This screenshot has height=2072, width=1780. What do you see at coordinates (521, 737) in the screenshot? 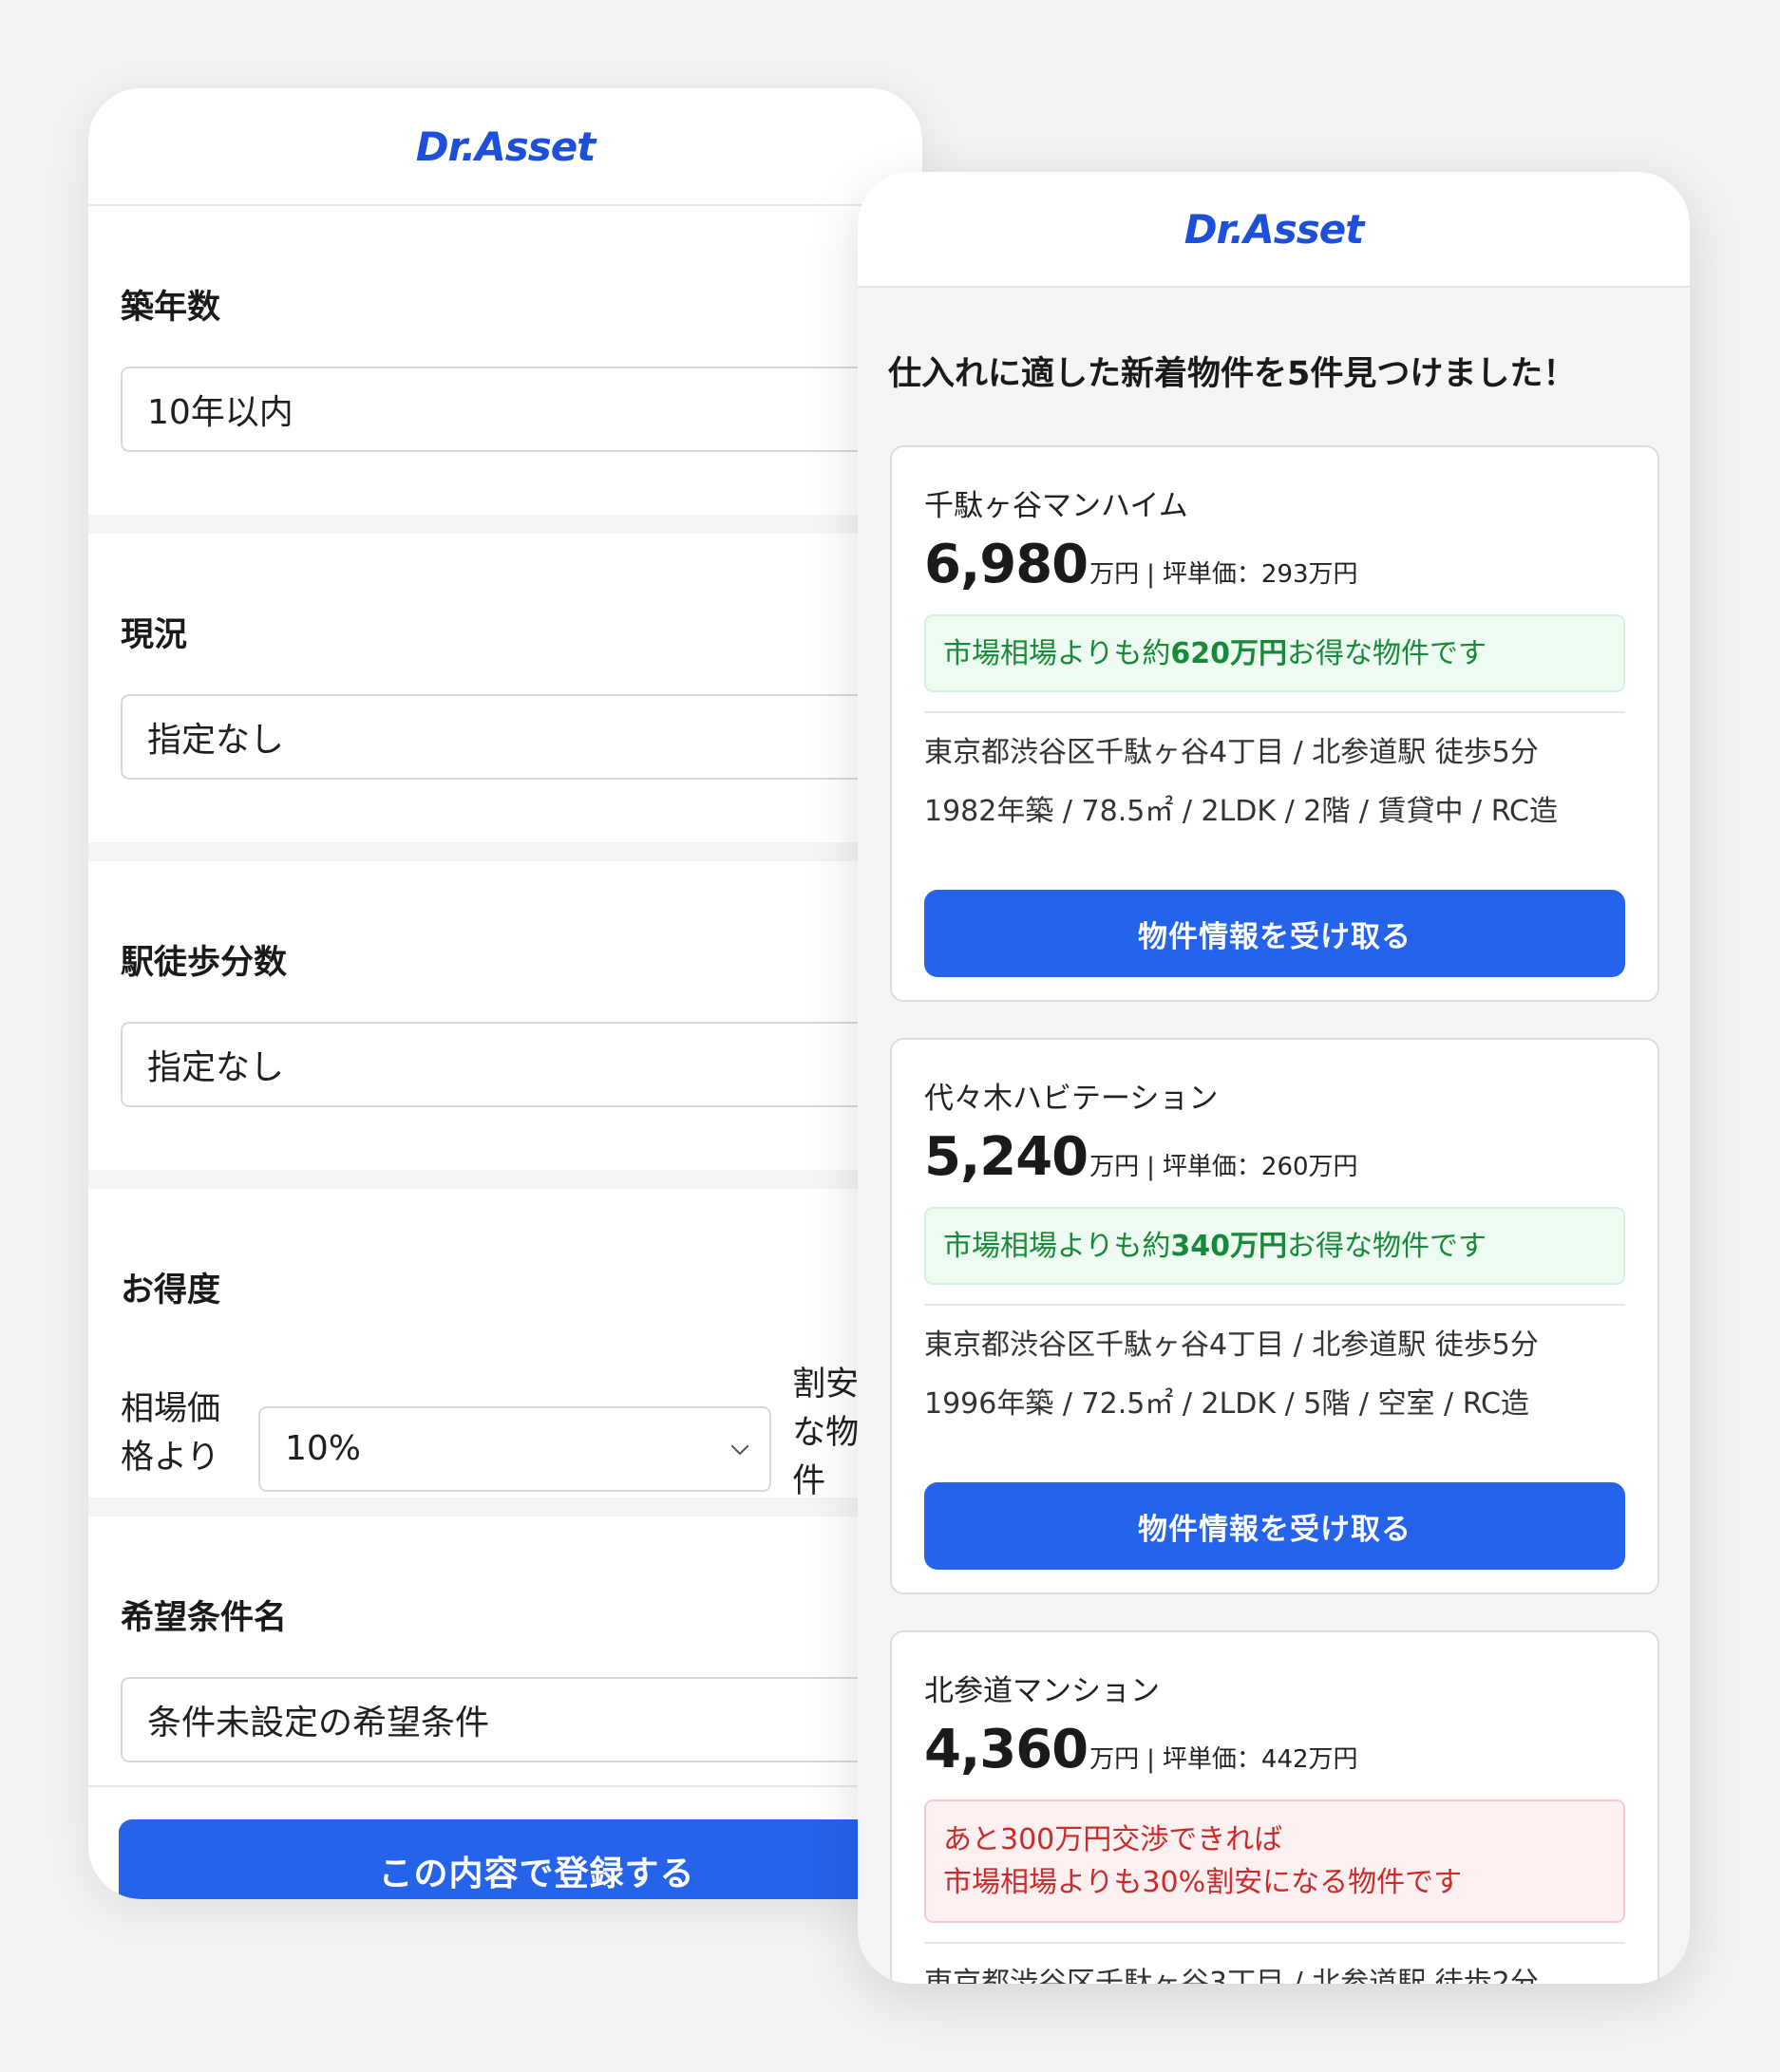
I see `status-select: 指定なし` at bounding box center [521, 737].